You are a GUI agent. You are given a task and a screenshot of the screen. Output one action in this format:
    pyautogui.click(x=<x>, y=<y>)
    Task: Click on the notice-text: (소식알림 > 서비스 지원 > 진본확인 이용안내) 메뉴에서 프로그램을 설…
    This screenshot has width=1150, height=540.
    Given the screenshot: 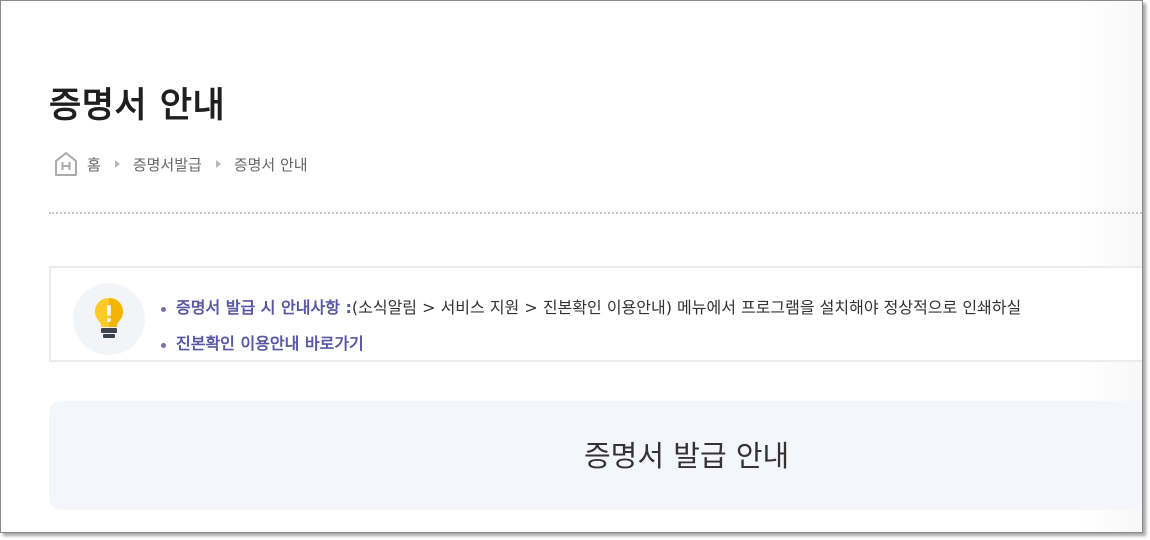 What is the action you would take?
    pyautogui.click(x=686, y=307)
    